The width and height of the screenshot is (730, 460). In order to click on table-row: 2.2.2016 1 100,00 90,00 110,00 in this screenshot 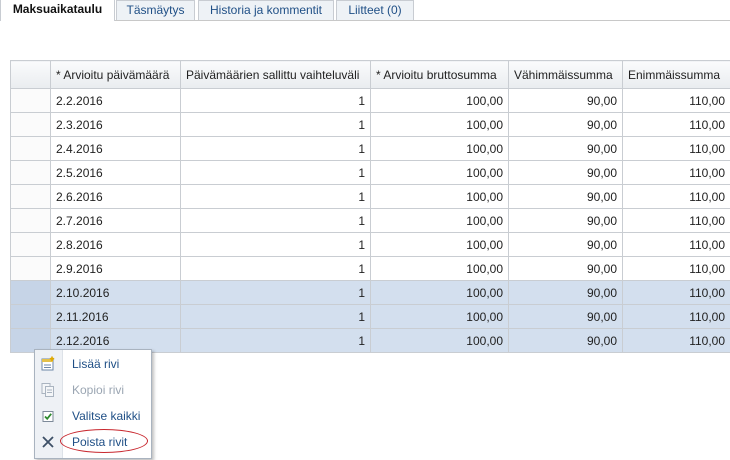, I will do `click(370, 100)`.